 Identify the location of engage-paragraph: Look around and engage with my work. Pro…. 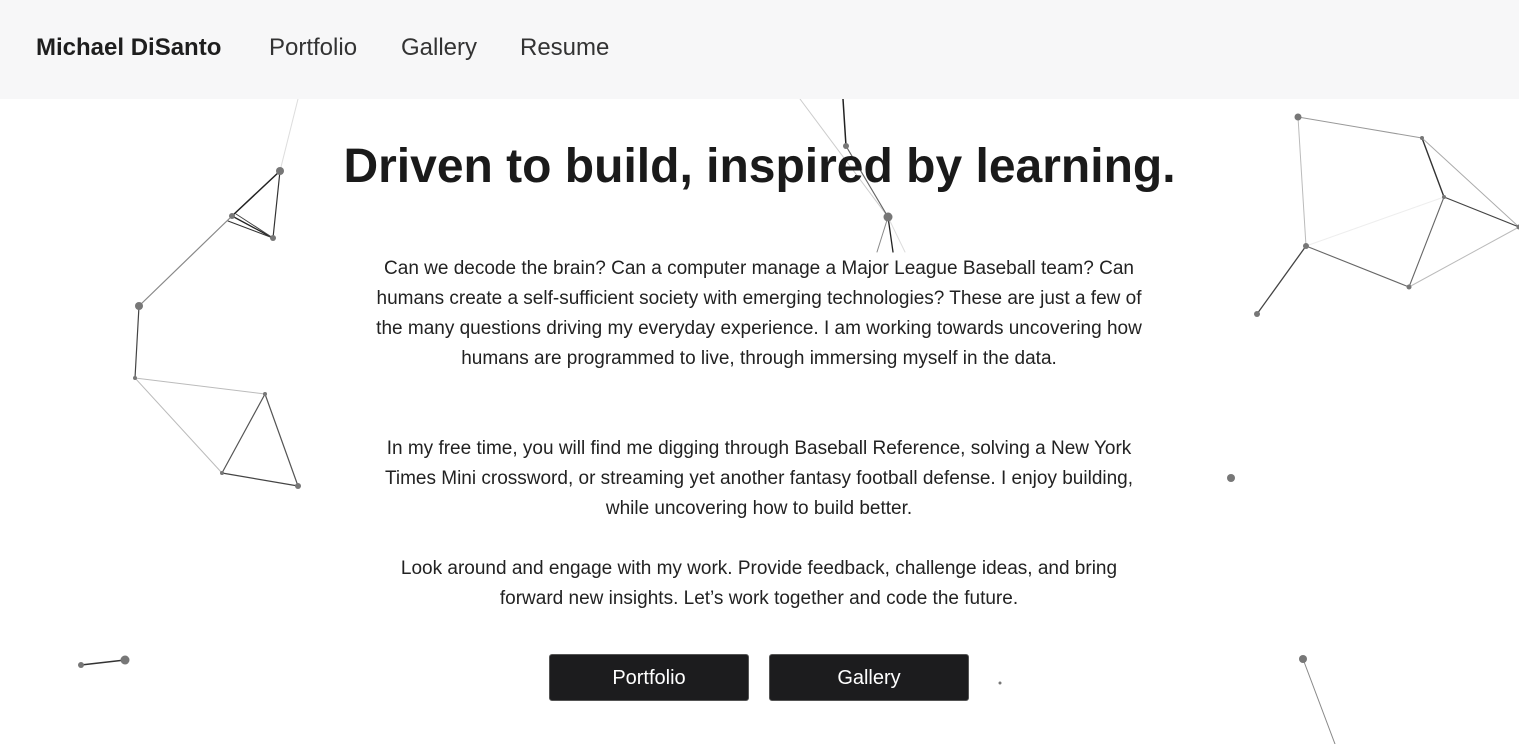
(759, 583).